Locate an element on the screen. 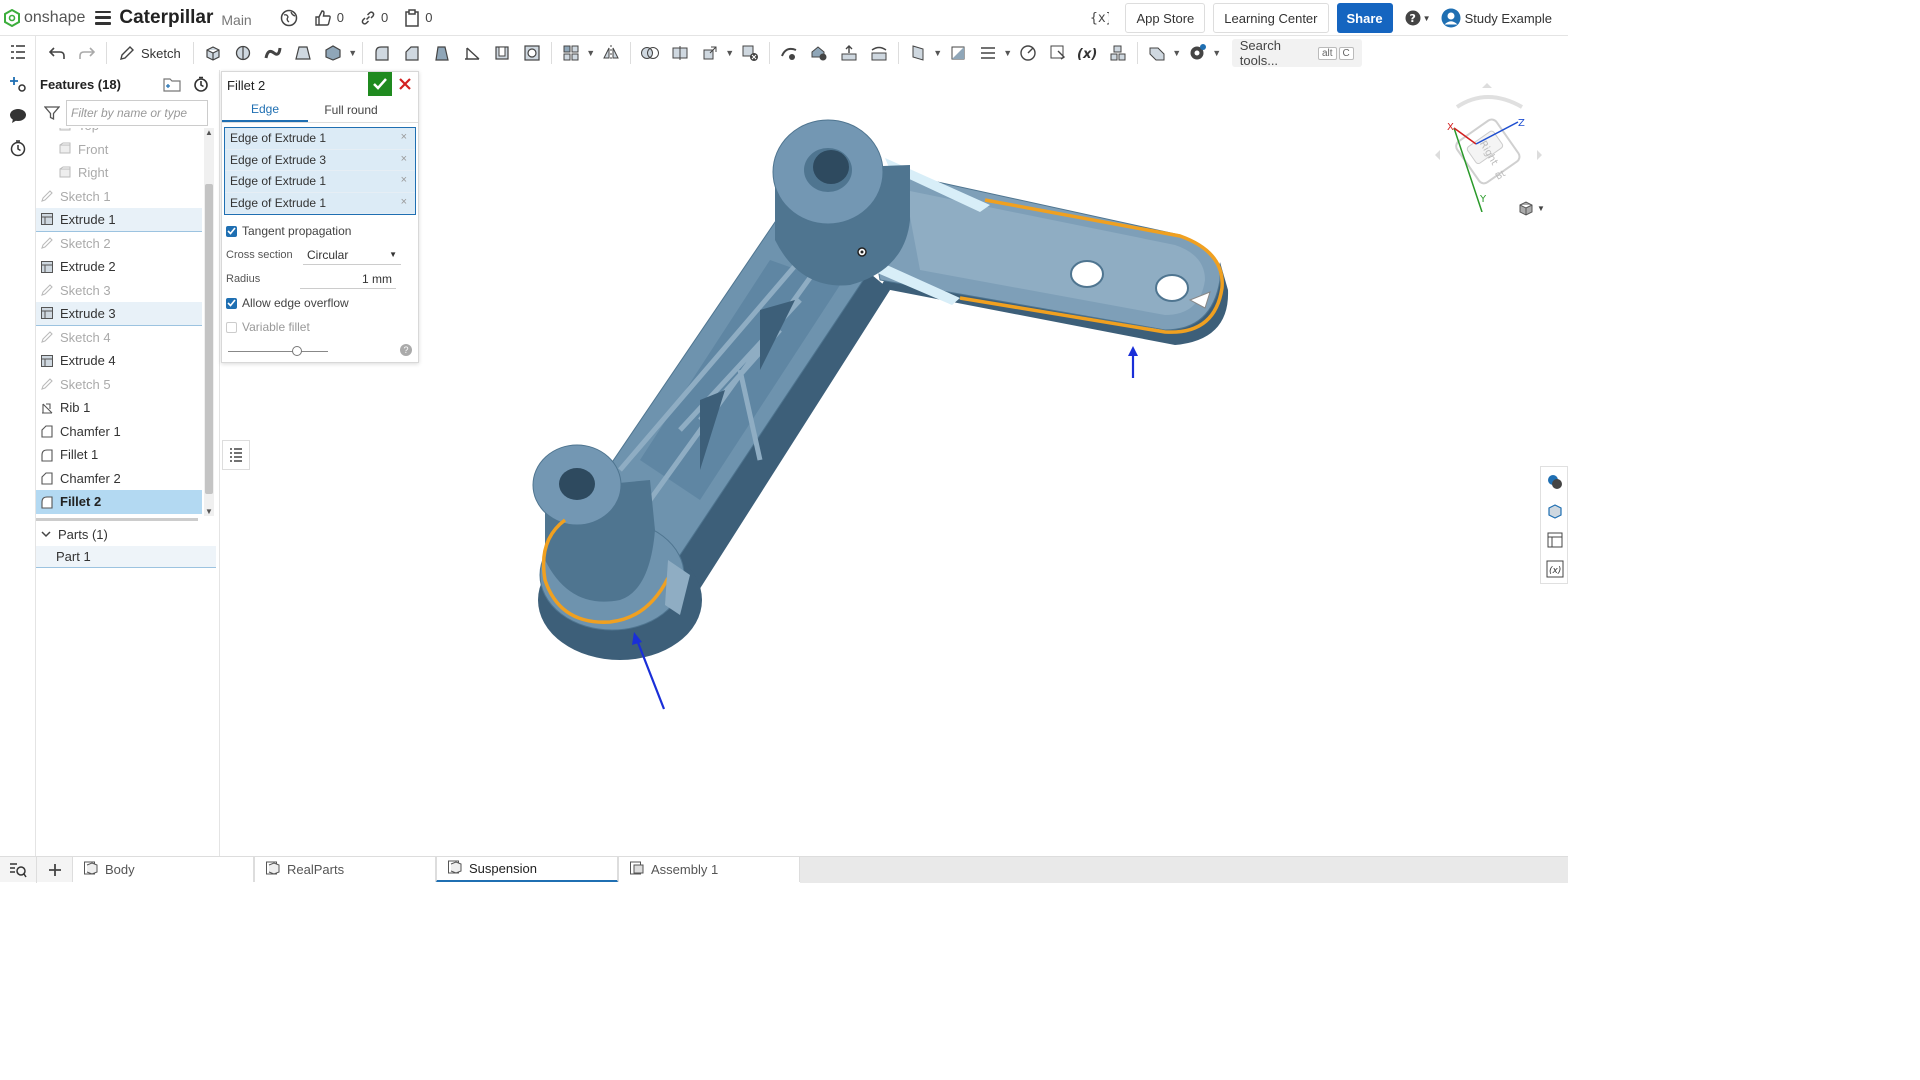 This screenshot has width=1920, height=1080. tab-suspension: Suspension is located at coordinates (527, 869).